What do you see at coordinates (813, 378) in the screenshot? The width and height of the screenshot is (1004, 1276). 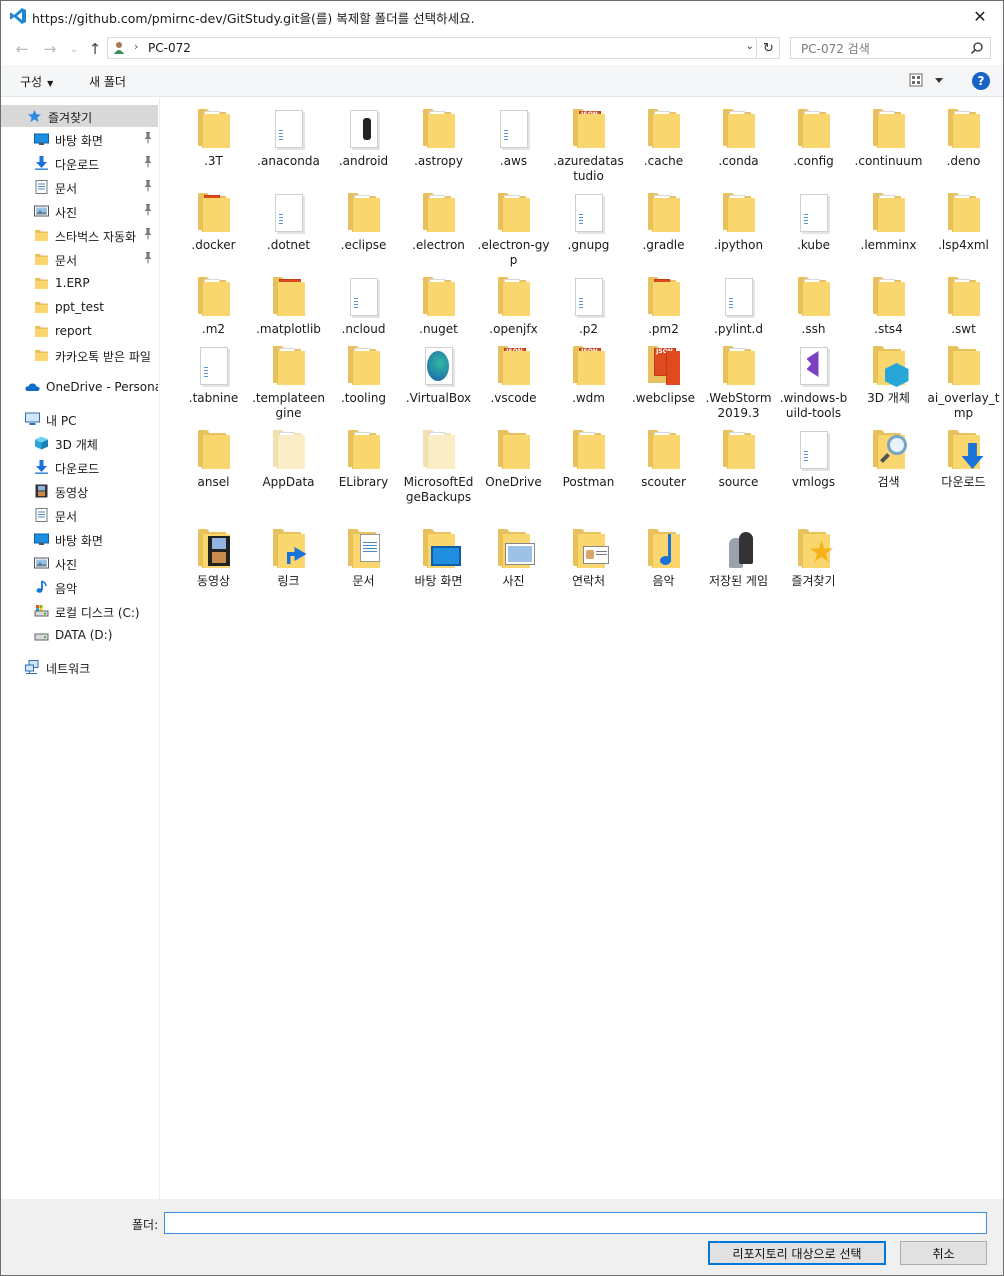 I see `folder-item: .windows-build-tools` at bounding box center [813, 378].